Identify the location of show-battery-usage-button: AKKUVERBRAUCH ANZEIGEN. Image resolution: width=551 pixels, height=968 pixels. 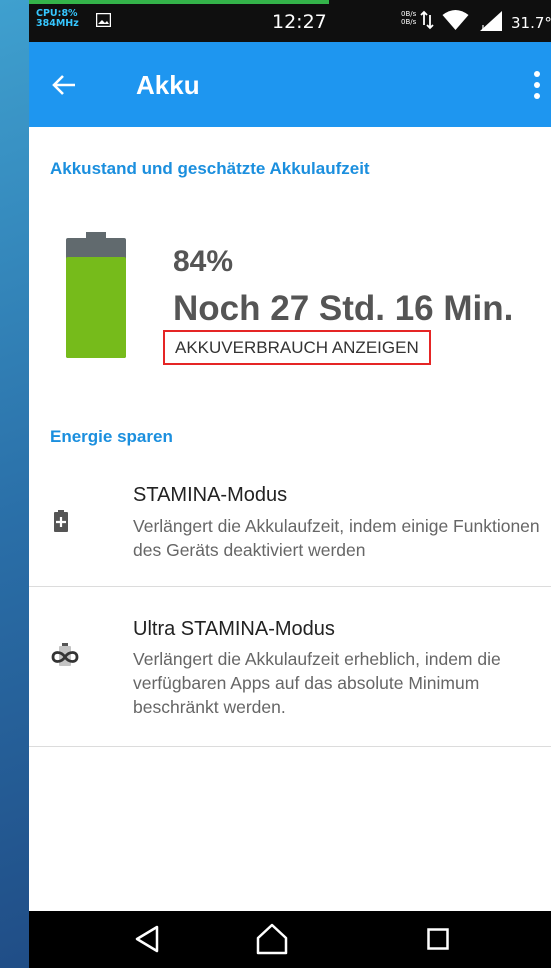
(297, 347).